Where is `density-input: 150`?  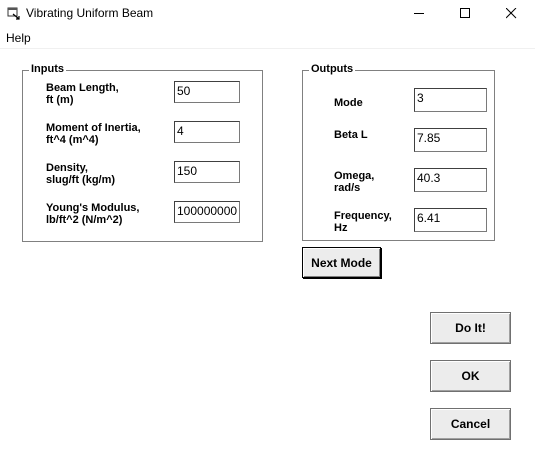 density-input: 150 is located at coordinates (207, 172).